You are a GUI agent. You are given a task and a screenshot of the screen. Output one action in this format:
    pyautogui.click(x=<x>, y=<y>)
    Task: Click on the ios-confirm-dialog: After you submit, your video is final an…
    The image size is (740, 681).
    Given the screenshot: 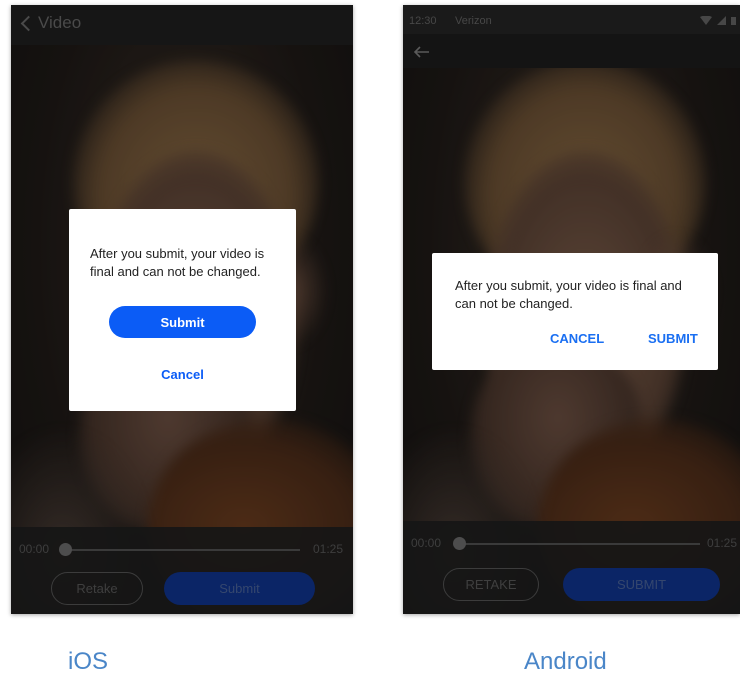 What is the action you would take?
    pyautogui.click(x=182, y=310)
    